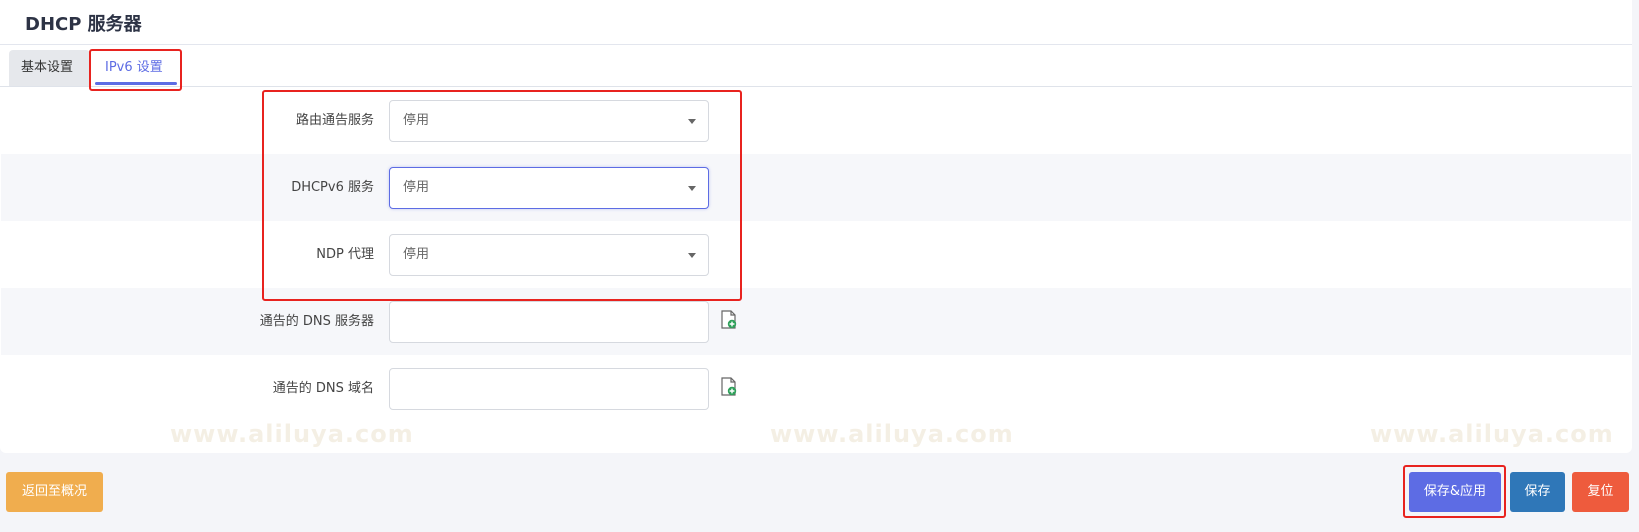  Describe the element at coordinates (316, 321) in the screenshot. I see `dns-servers-label: 通告的 DNS 服务器` at that location.